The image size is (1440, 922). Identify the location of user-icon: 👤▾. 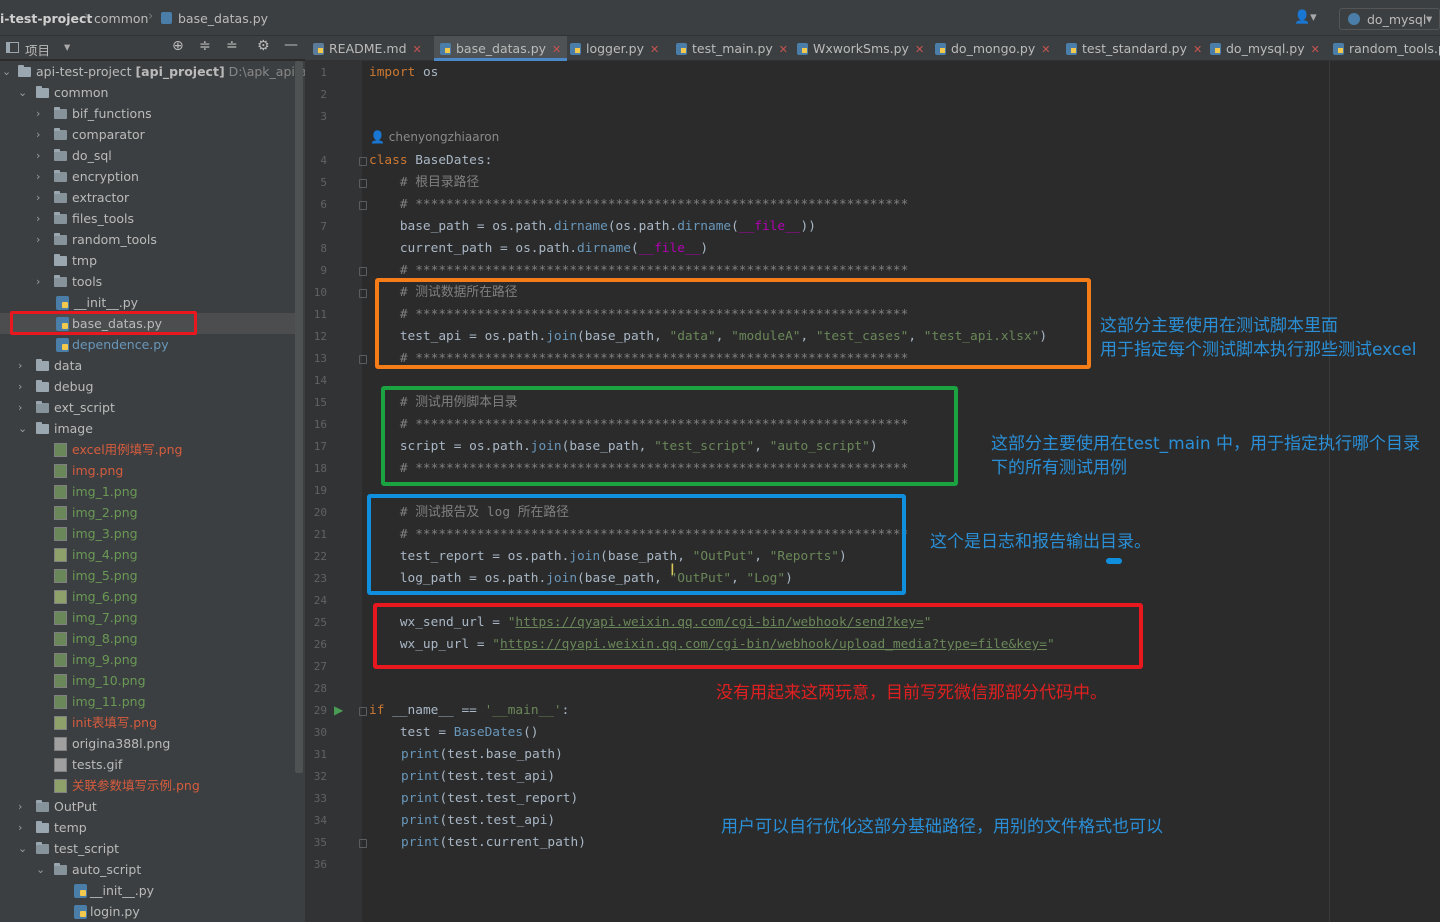
(1305, 17).